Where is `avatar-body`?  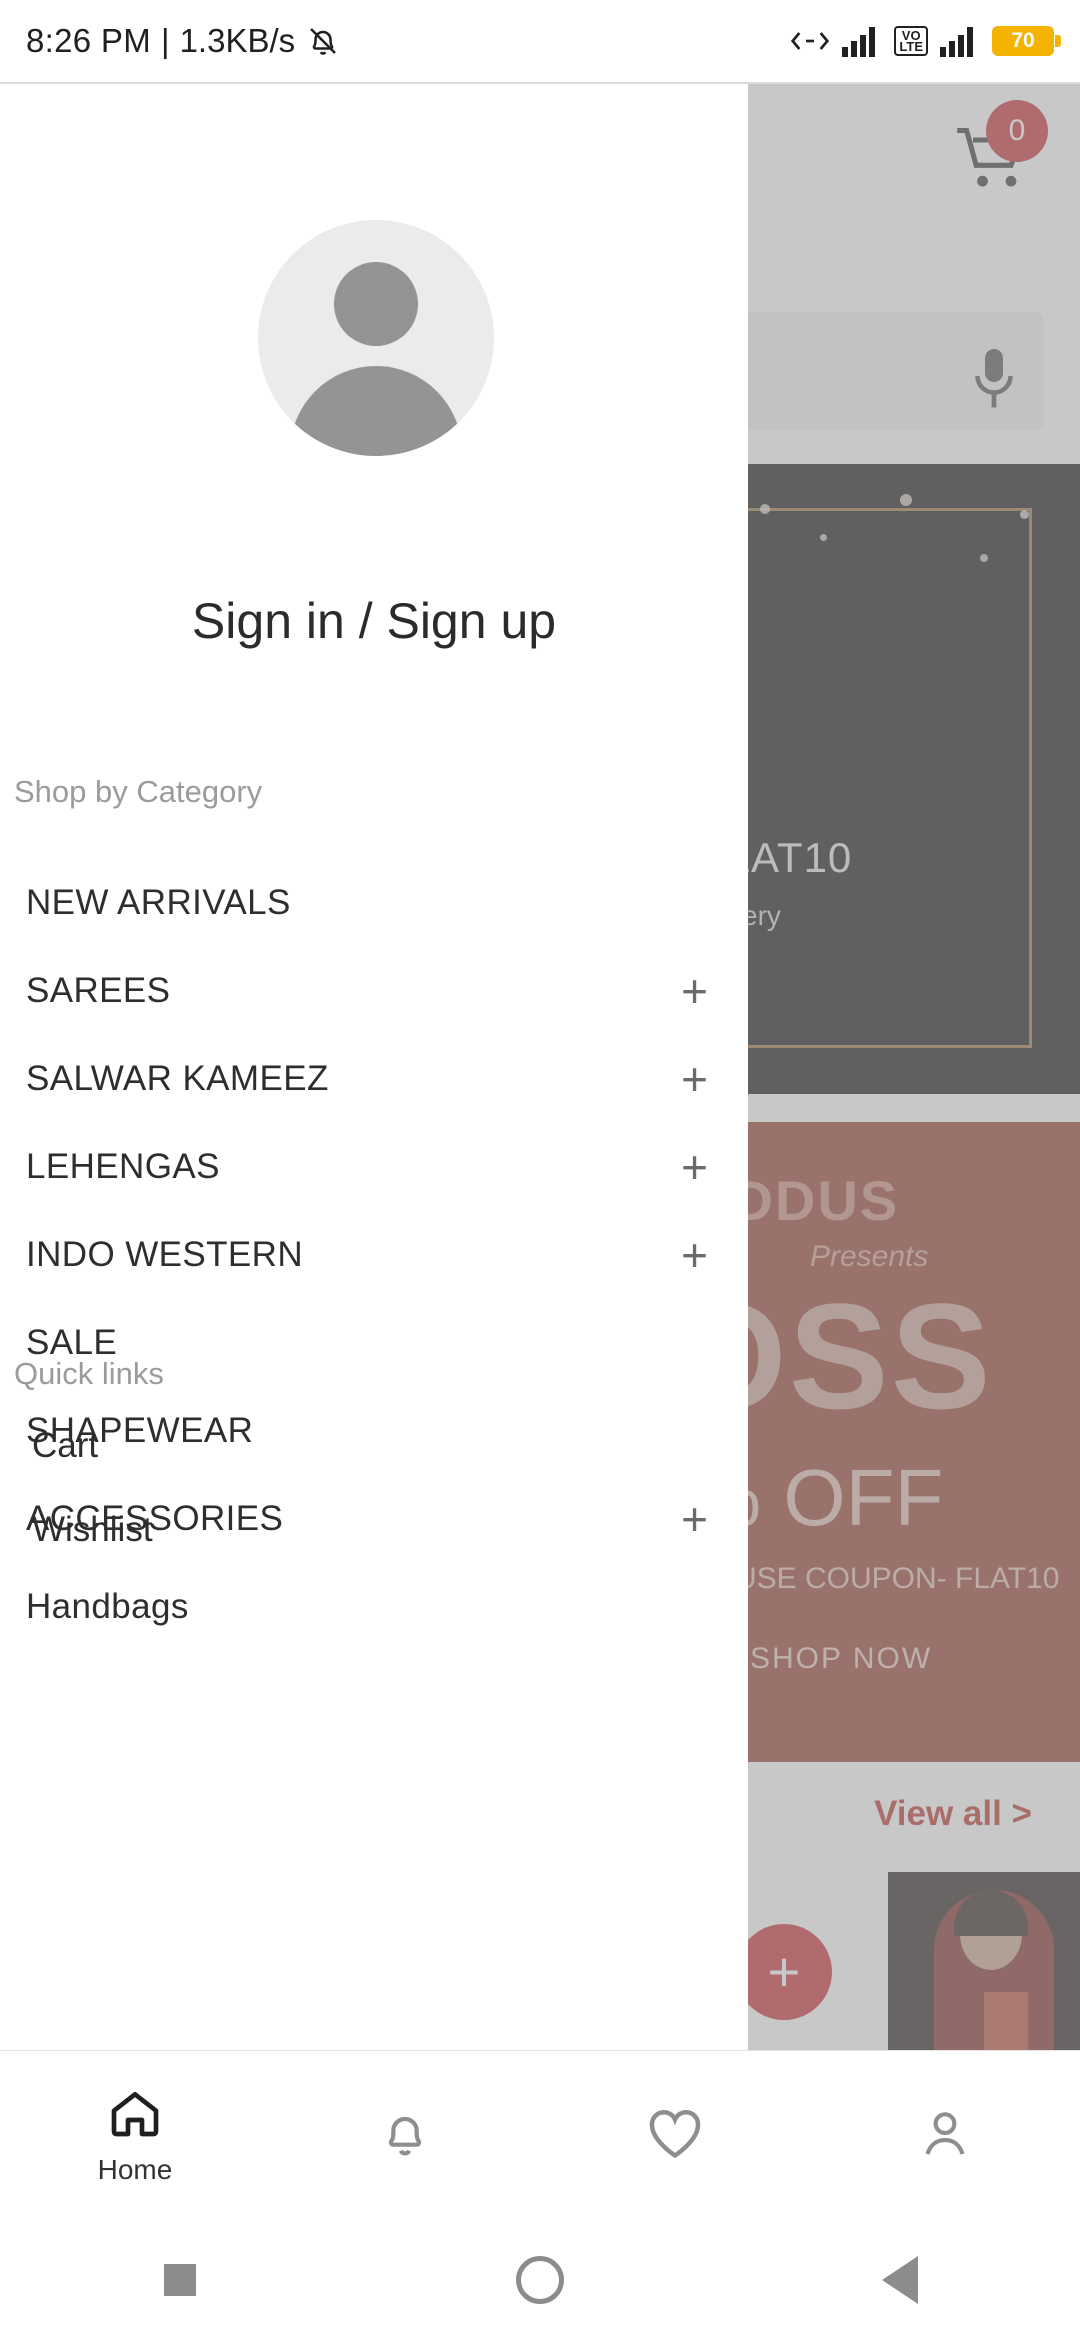 avatar-body is located at coordinates (376, 411).